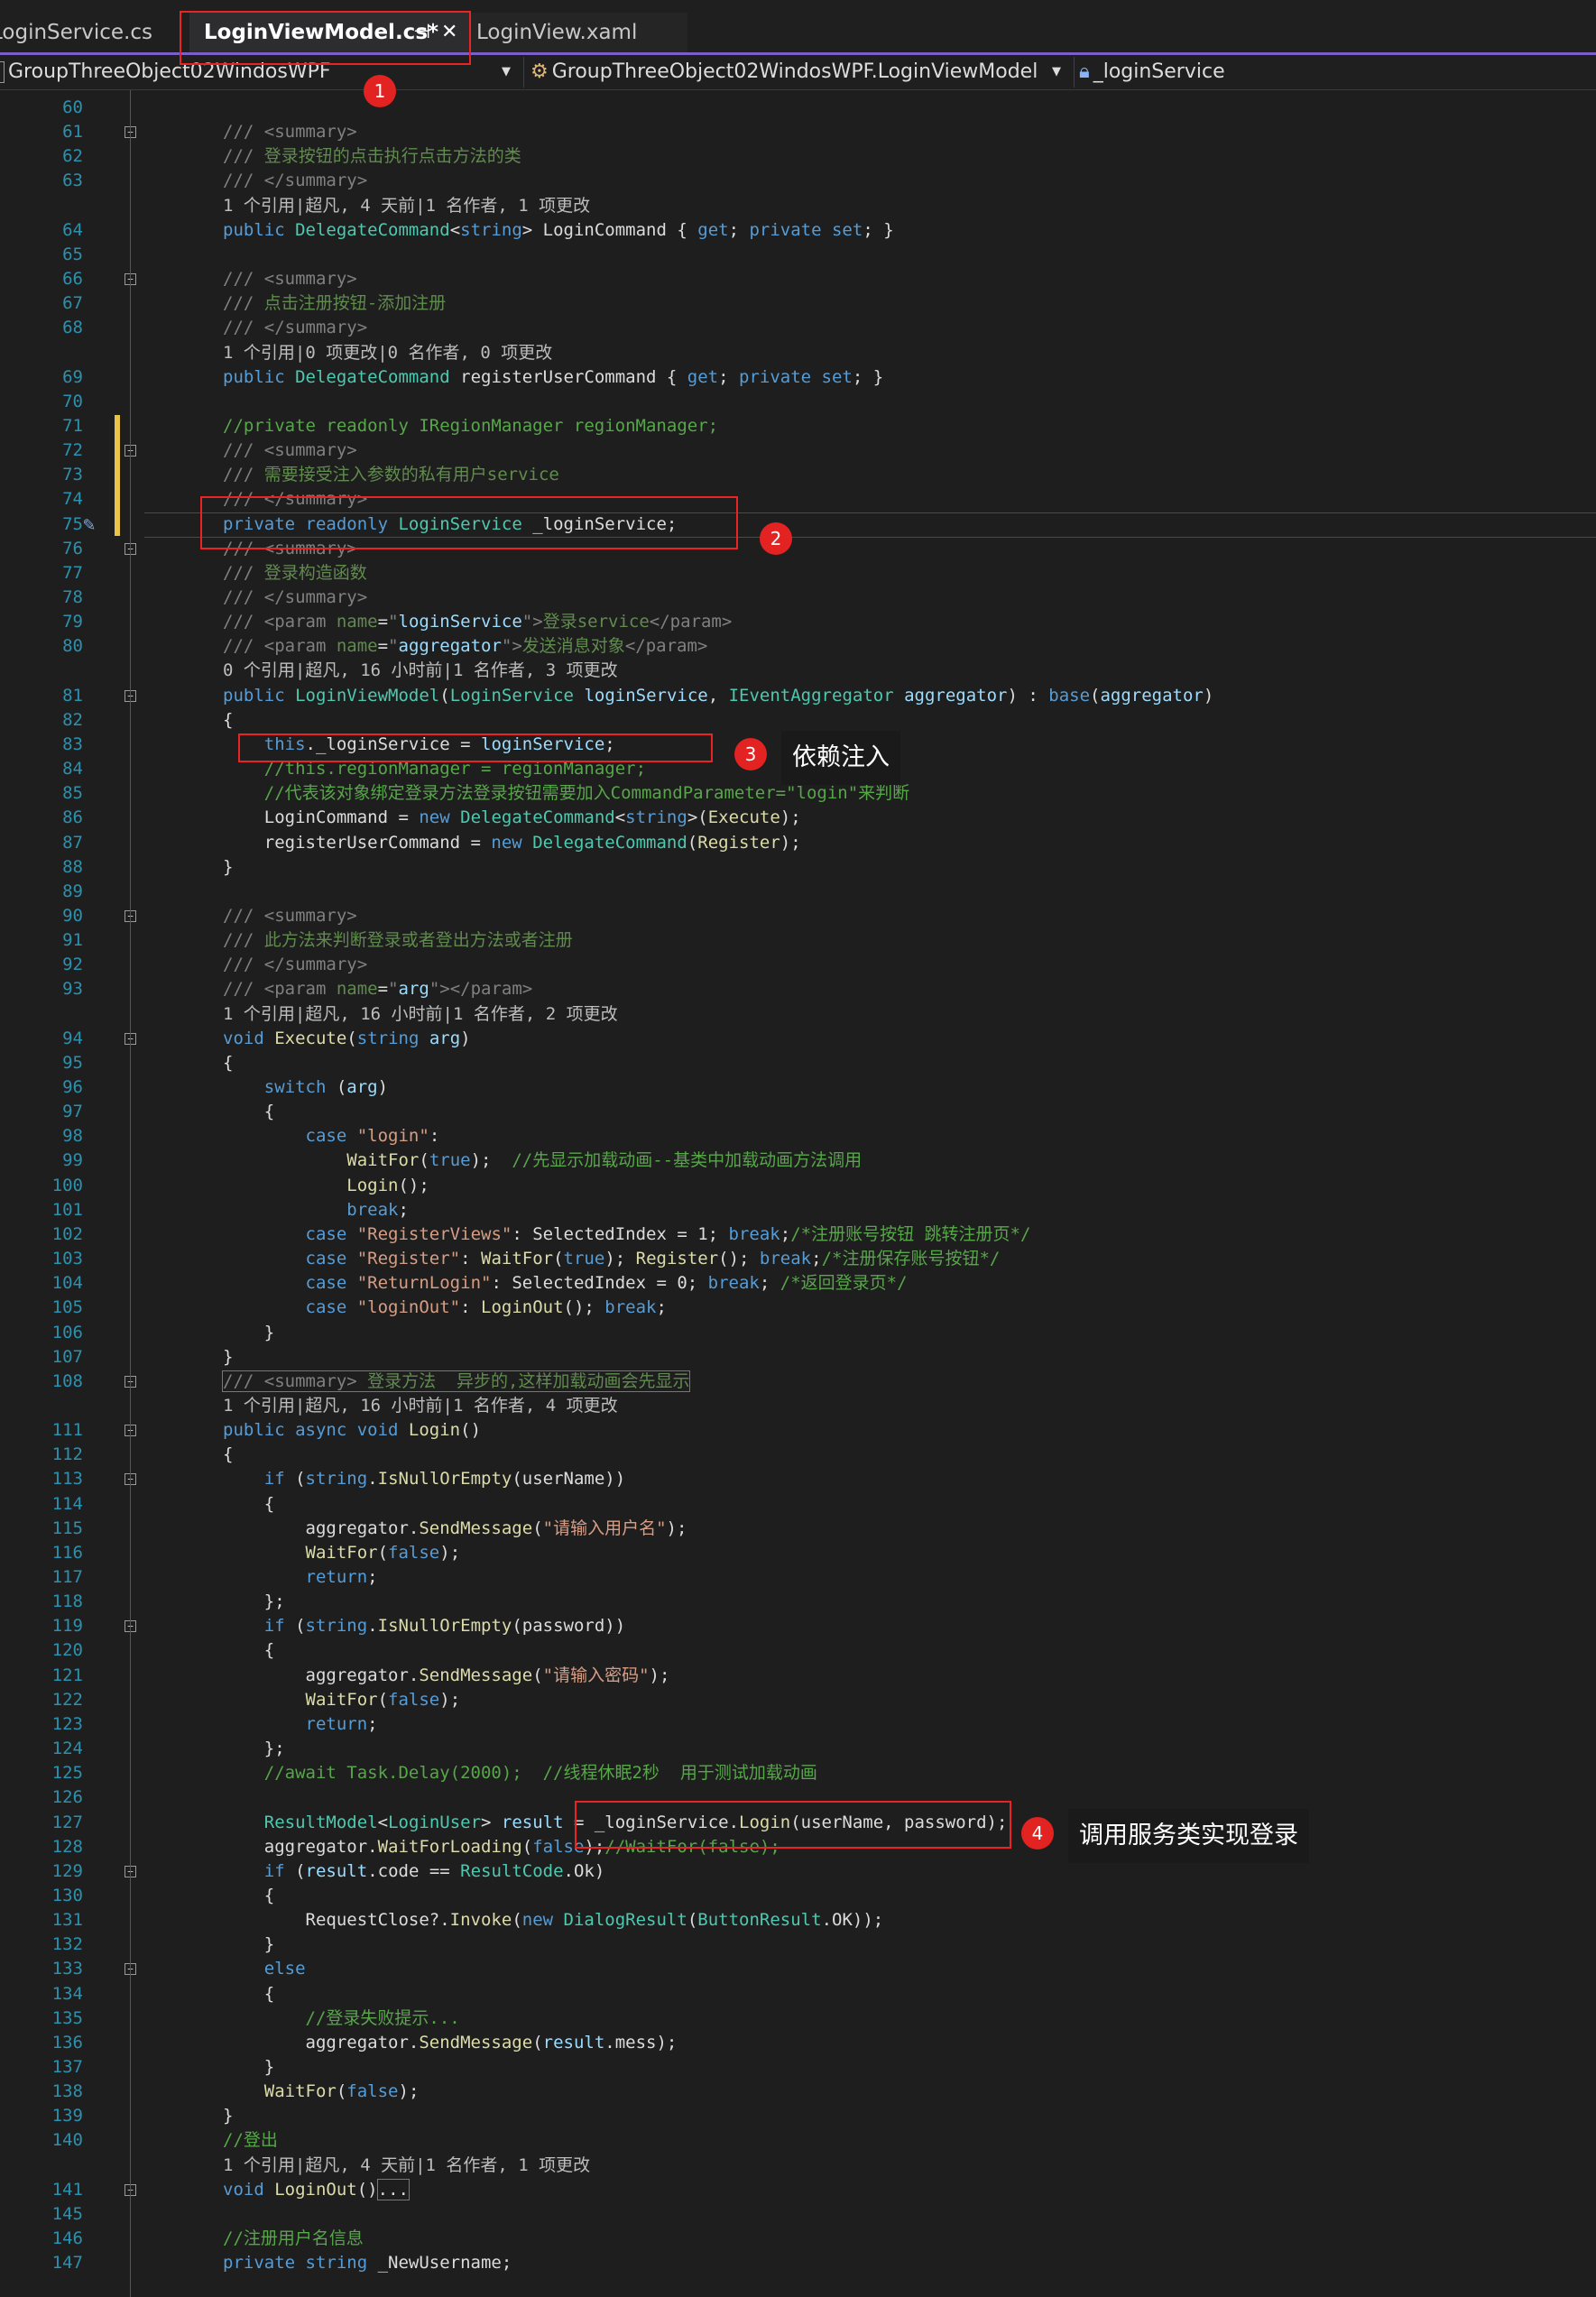 This screenshot has height=2297, width=1596. Describe the element at coordinates (424, 1479) in the screenshot. I see `code-line: if (string.IsNullOrEmpty(userName))` at that location.